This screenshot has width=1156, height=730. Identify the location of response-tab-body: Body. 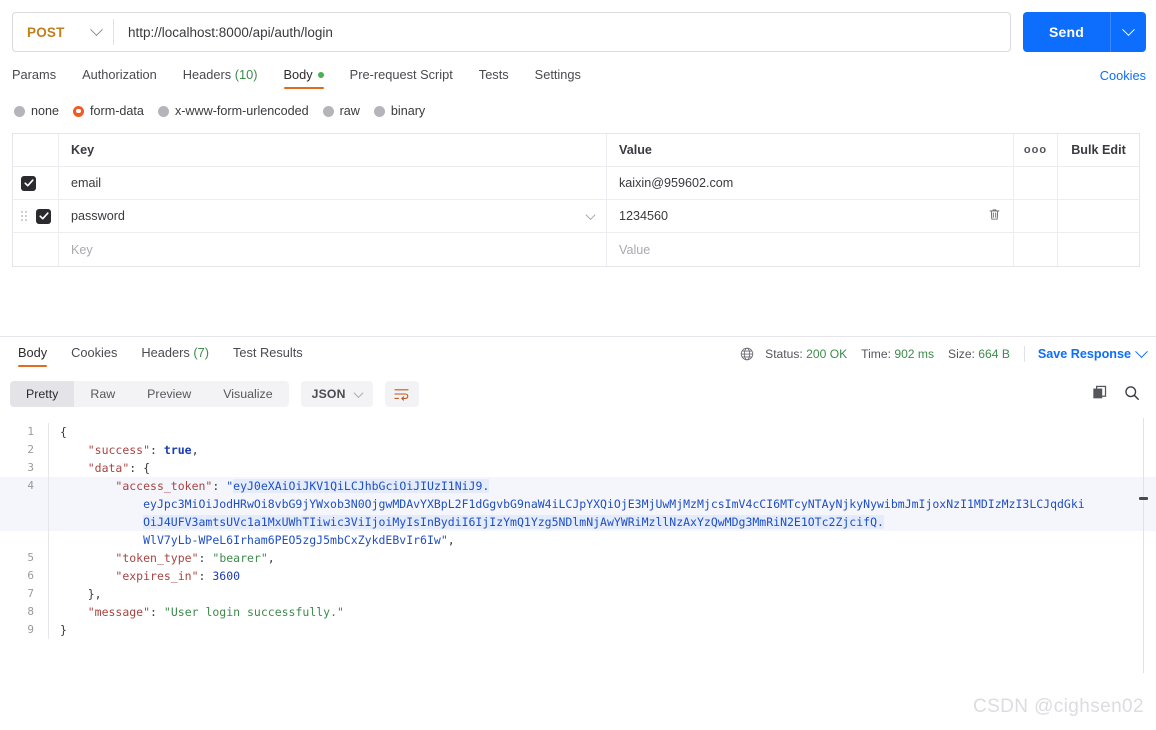
(33, 356).